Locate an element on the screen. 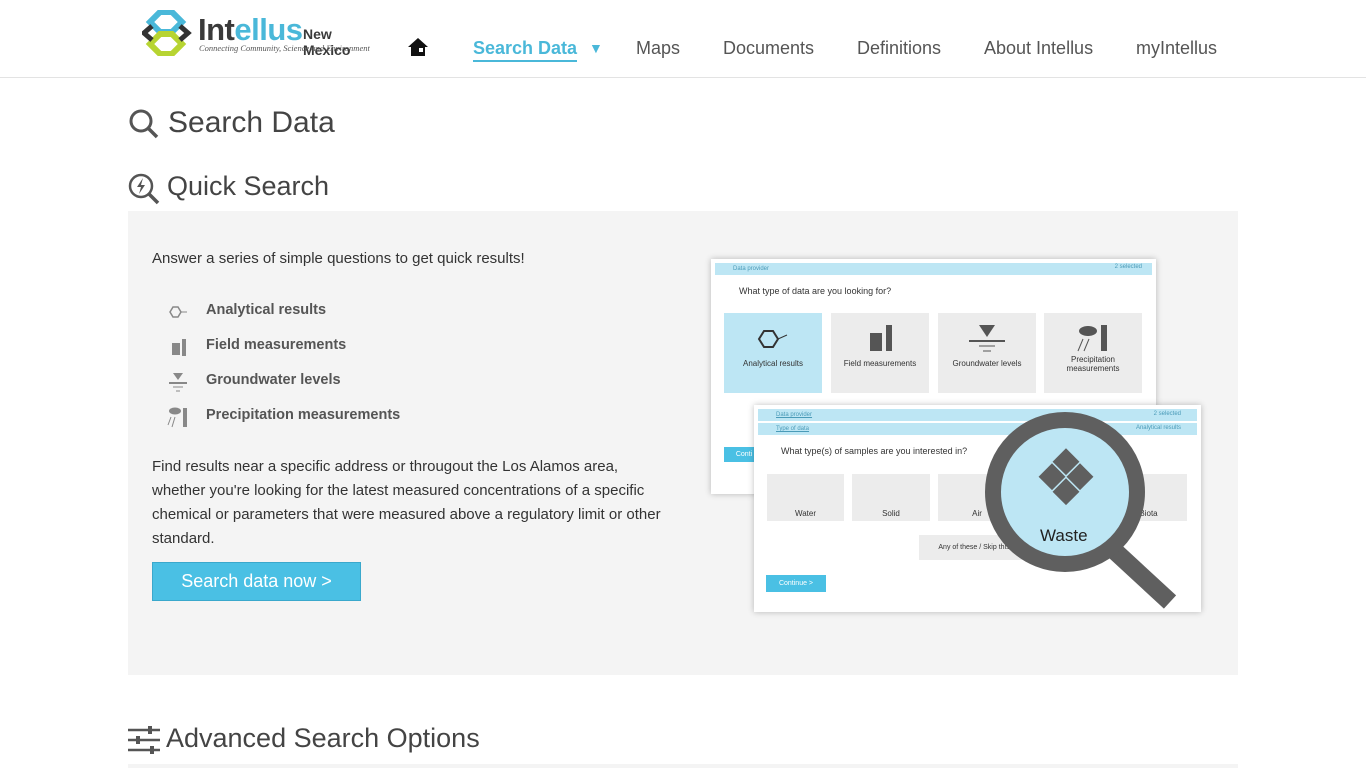 The image size is (1366, 768). nav-maps: Maps is located at coordinates (658, 48).